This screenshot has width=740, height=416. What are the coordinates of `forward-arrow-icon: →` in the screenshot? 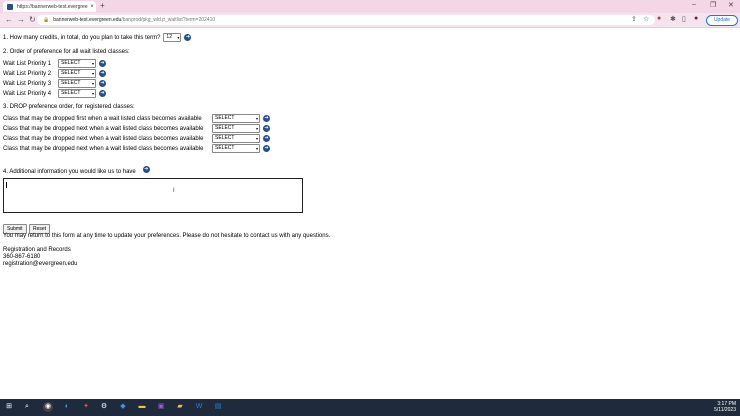 It's located at (21, 19).